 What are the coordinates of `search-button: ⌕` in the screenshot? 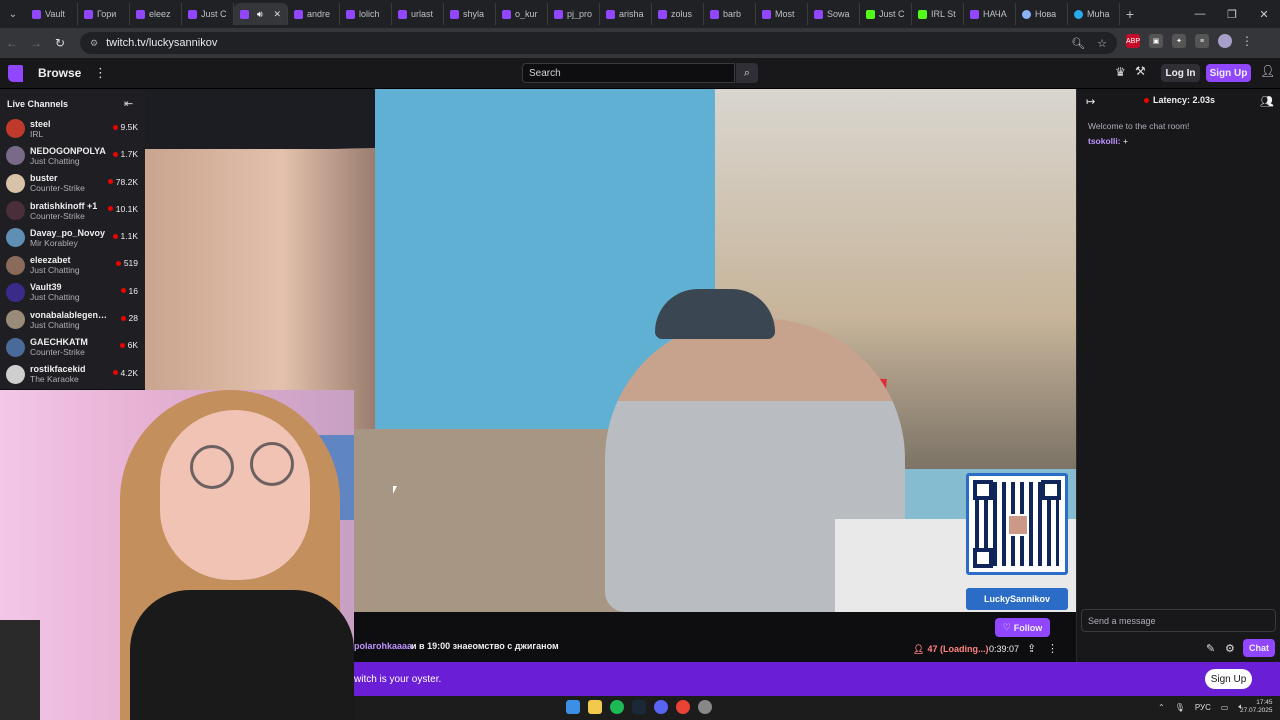 It's located at (747, 73).